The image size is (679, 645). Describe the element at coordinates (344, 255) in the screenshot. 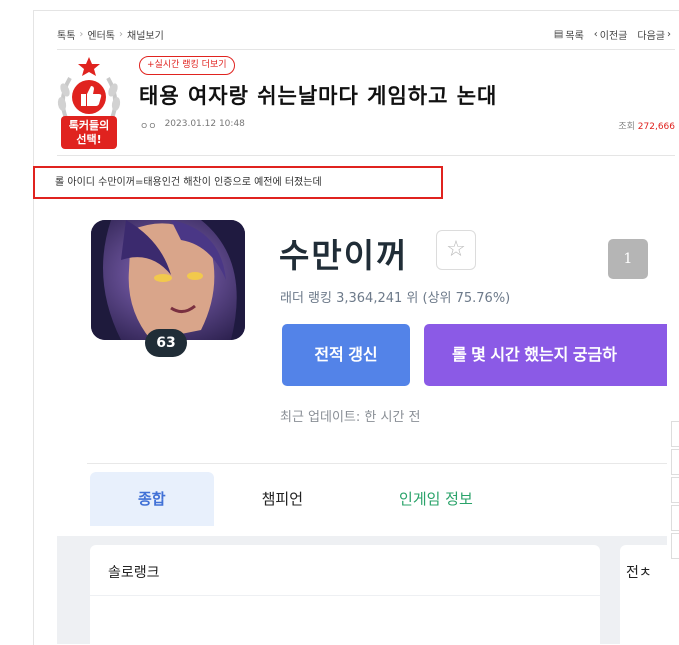

I see `summoner-name: 수만이꺼` at that location.